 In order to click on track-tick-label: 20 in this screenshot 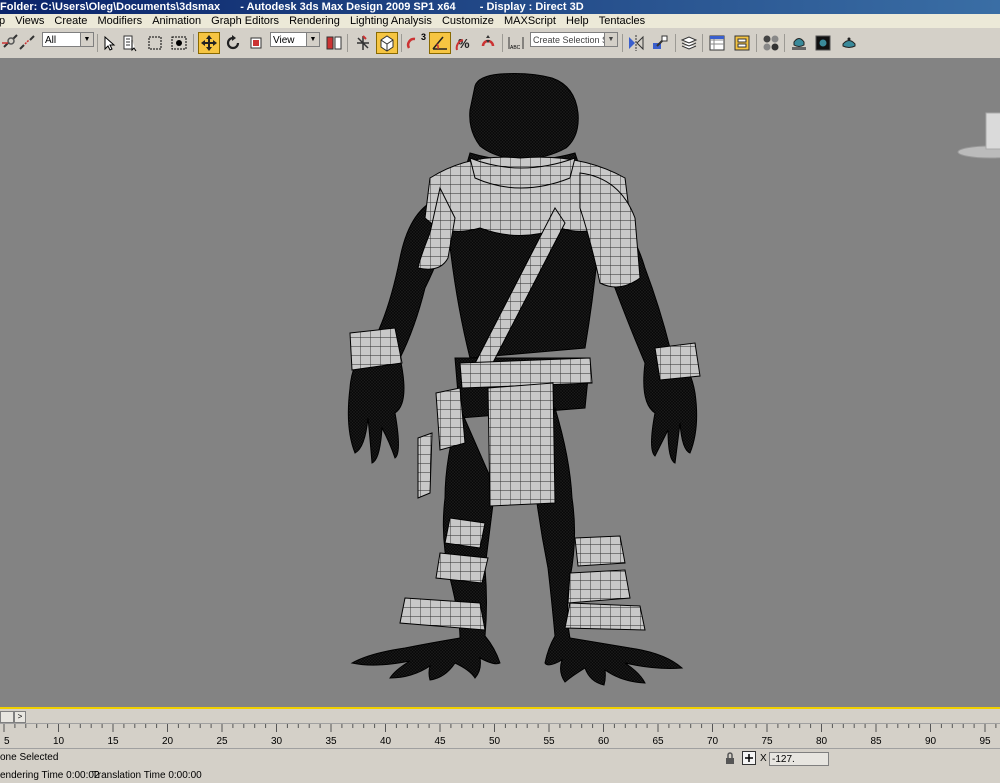, I will do `click(168, 741)`.